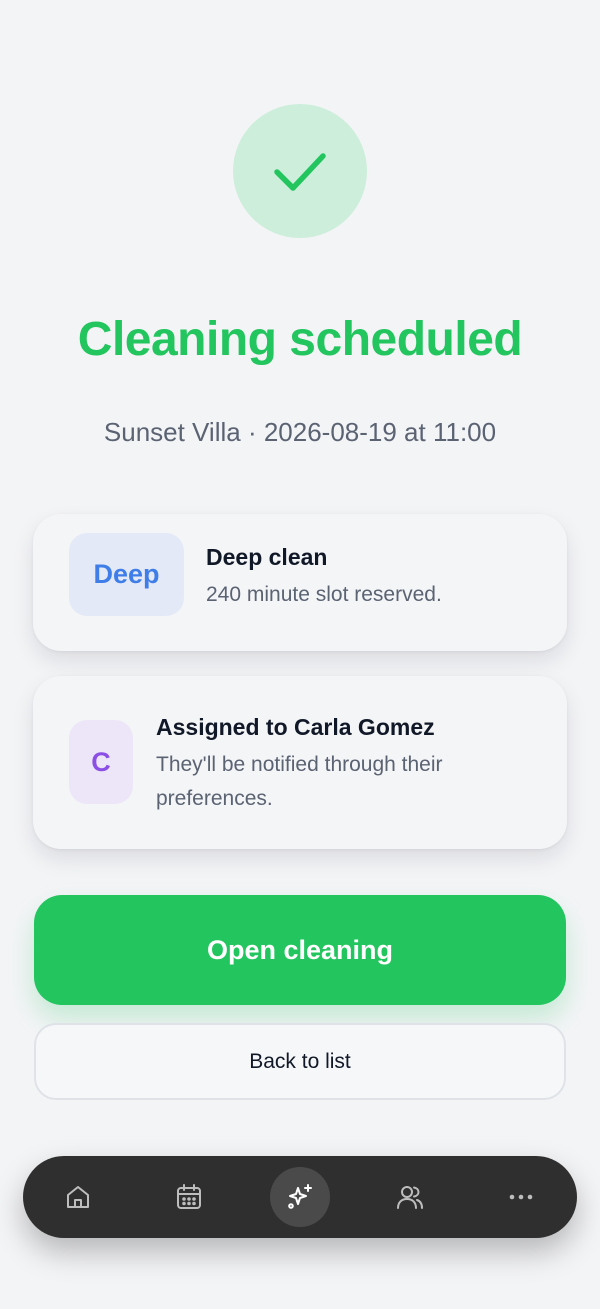  What do you see at coordinates (300, 432) in the screenshot?
I see `schedule-summary: Sunset Villa · 2026-08-19 at 11:00` at bounding box center [300, 432].